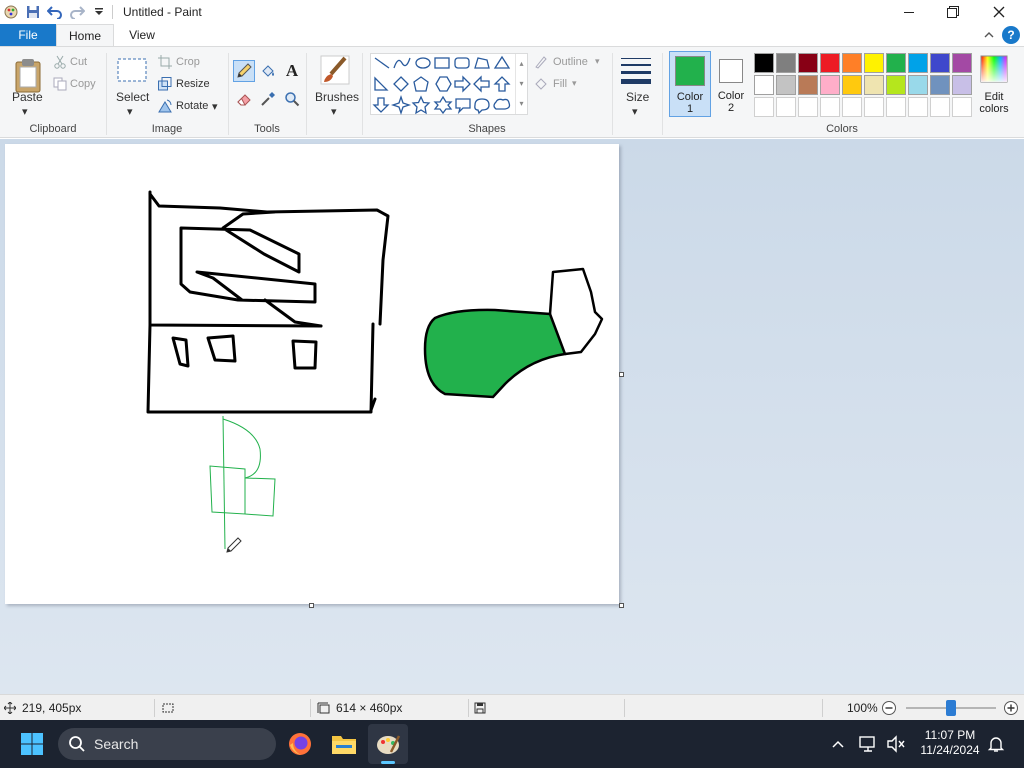 Image resolution: width=1024 pixels, height=768 pixels. Describe the element at coordinates (994, 69) in the screenshot. I see `edit-colors-icon` at that location.